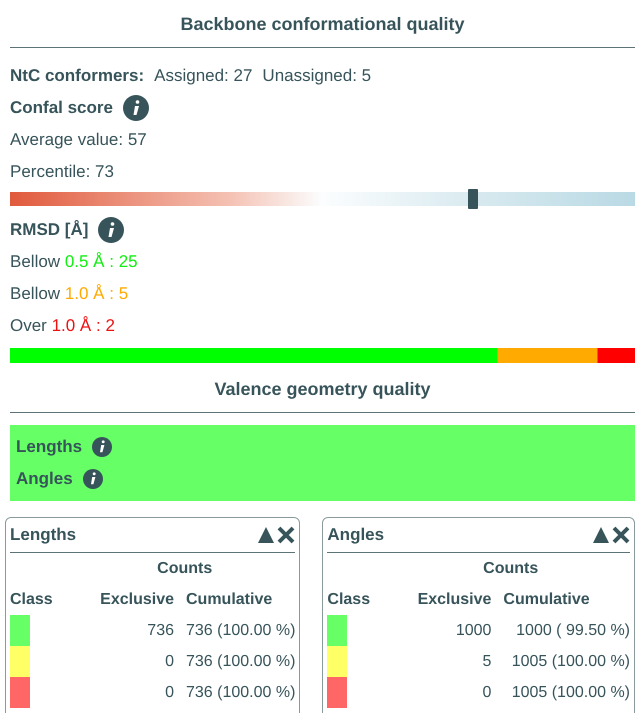 Image resolution: width=635 pixels, height=713 pixels. What do you see at coordinates (61, 108) in the screenshot?
I see `confal-title: Confal score` at bounding box center [61, 108].